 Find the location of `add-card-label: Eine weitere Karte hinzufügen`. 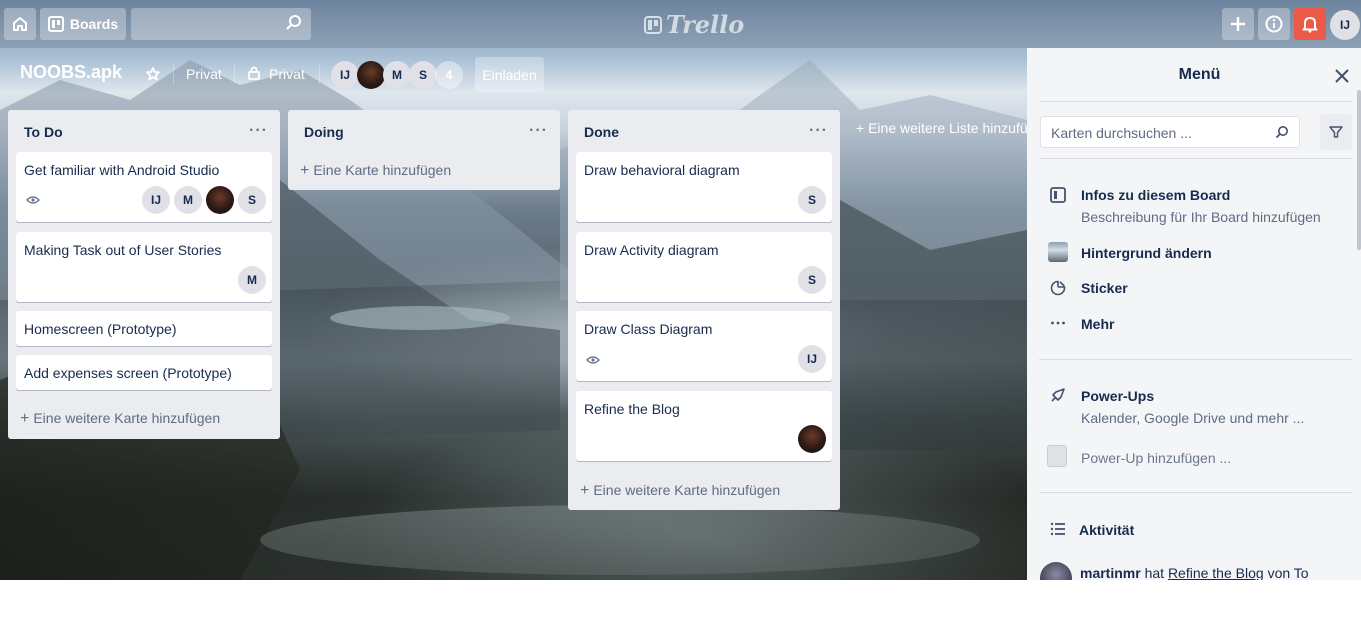

add-card-label: Eine weitere Karte hinzufügen is located at coordinates (127, 418).